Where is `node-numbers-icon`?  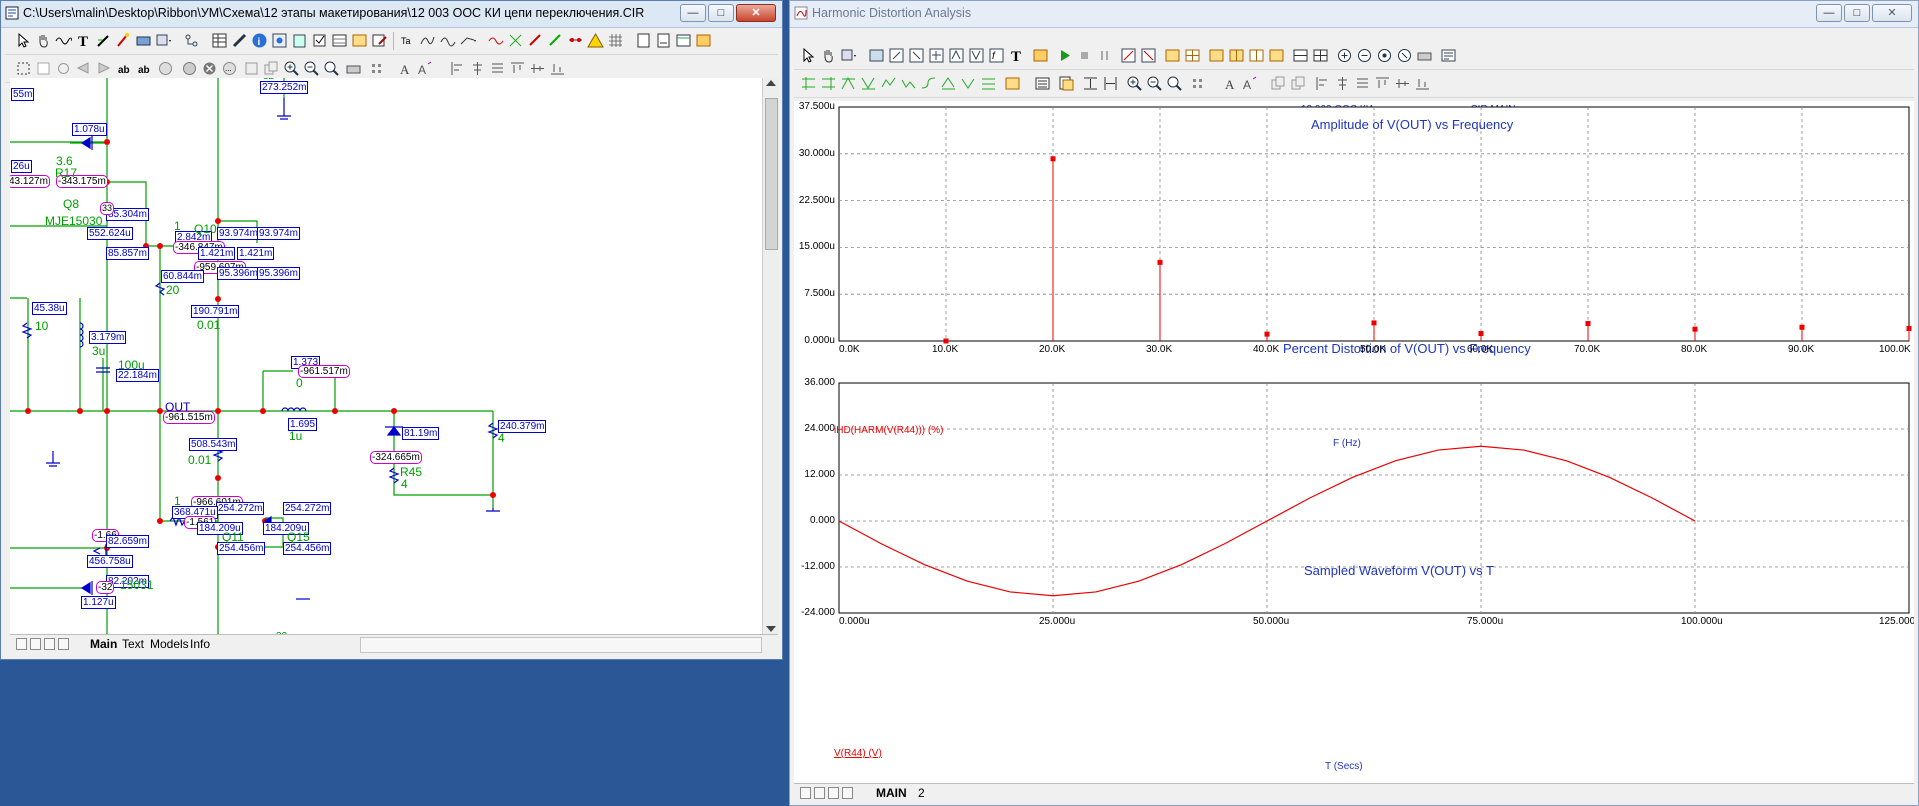
node-numbers-icon is located at coordinates (495, 40).